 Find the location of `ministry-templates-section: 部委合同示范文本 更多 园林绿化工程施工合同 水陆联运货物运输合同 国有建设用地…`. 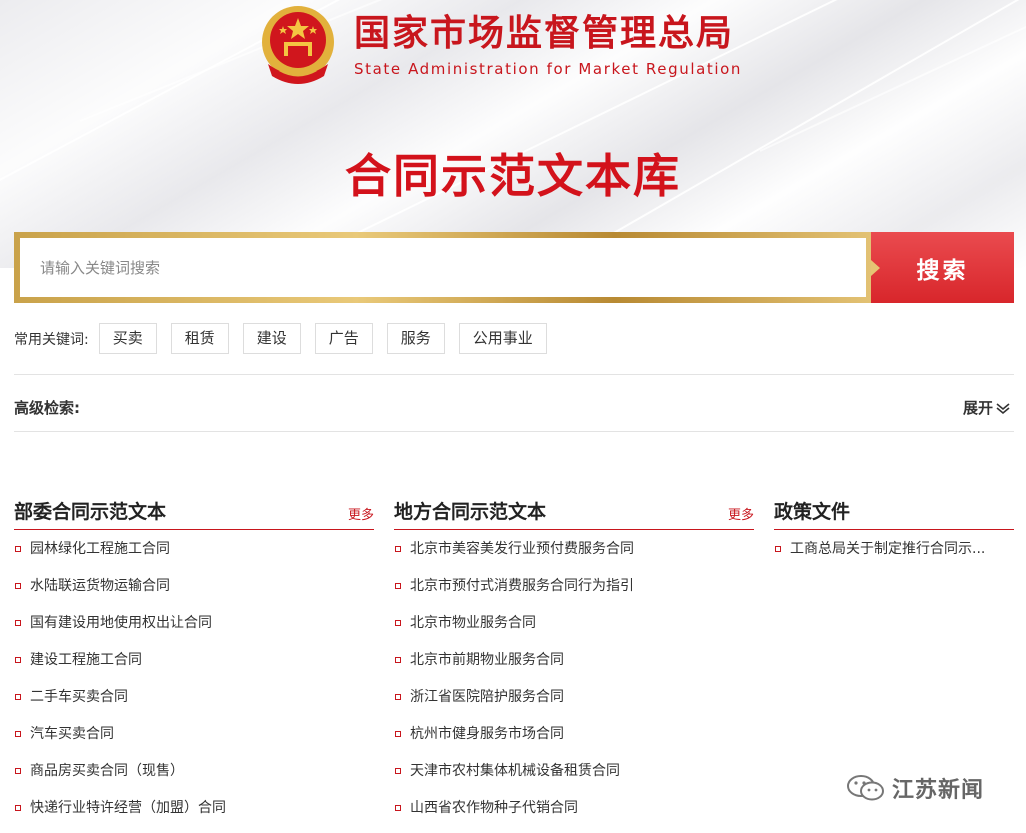

ministry-templates-section: 部委合同示范文本 更多 园林绿化工程施工合同 水陆联运货物运输合同 国有建设用地… is located at coordinates (194, 665).